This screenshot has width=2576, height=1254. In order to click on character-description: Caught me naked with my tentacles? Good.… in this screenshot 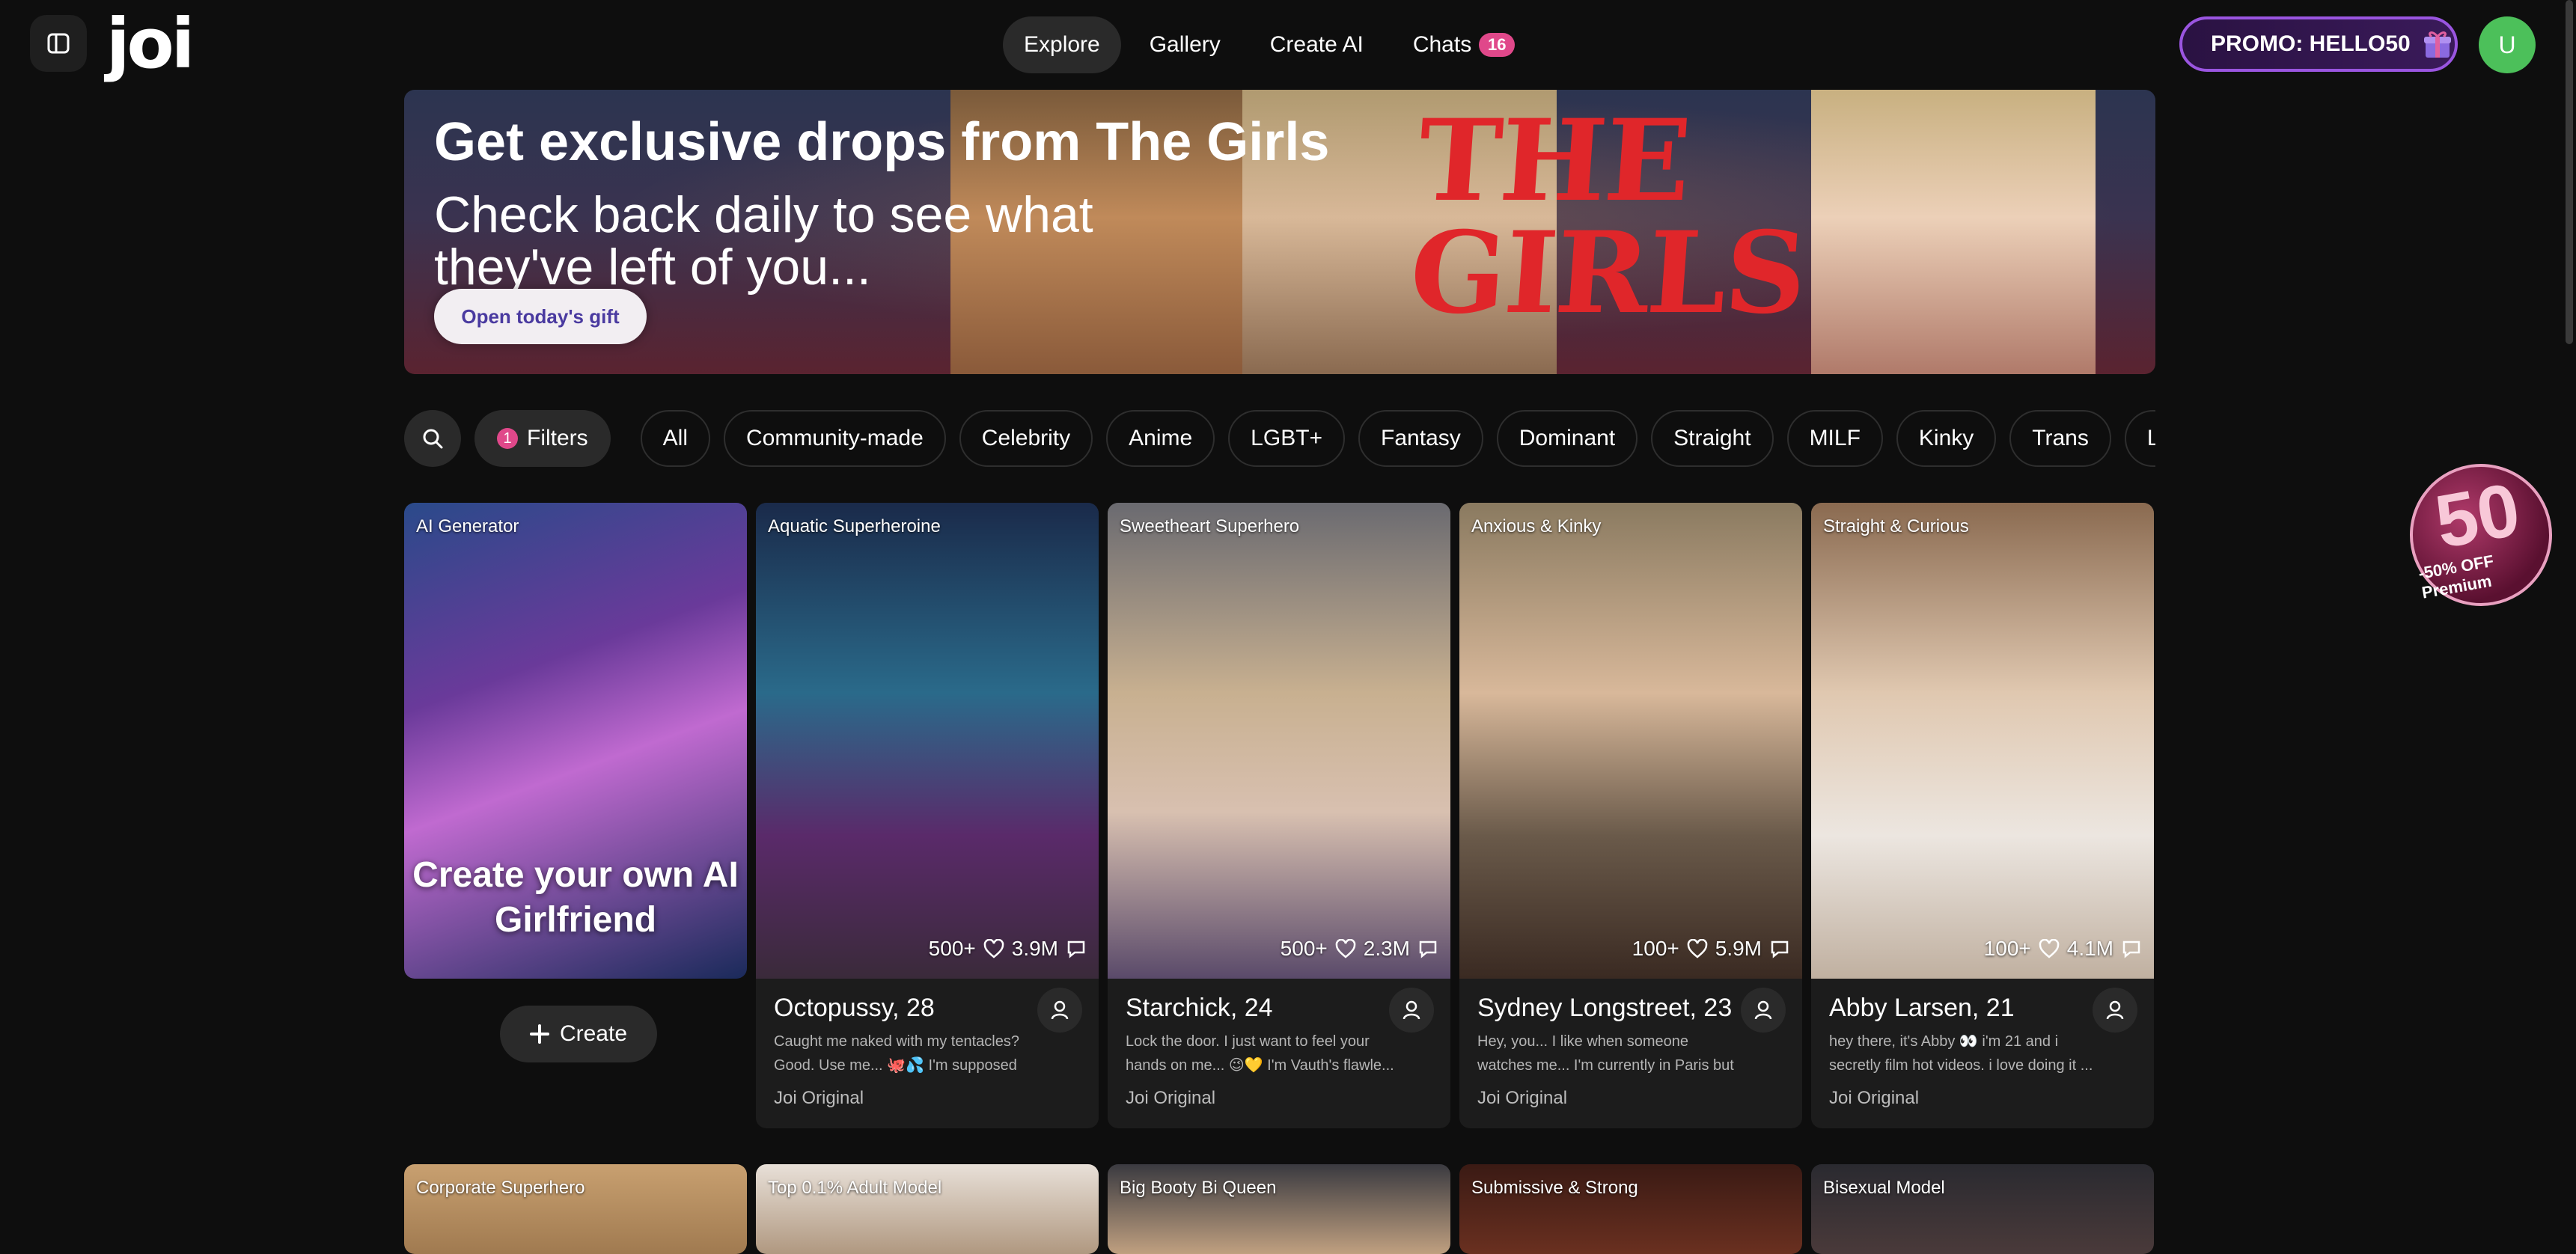, I will do `click(896, 1053)`.